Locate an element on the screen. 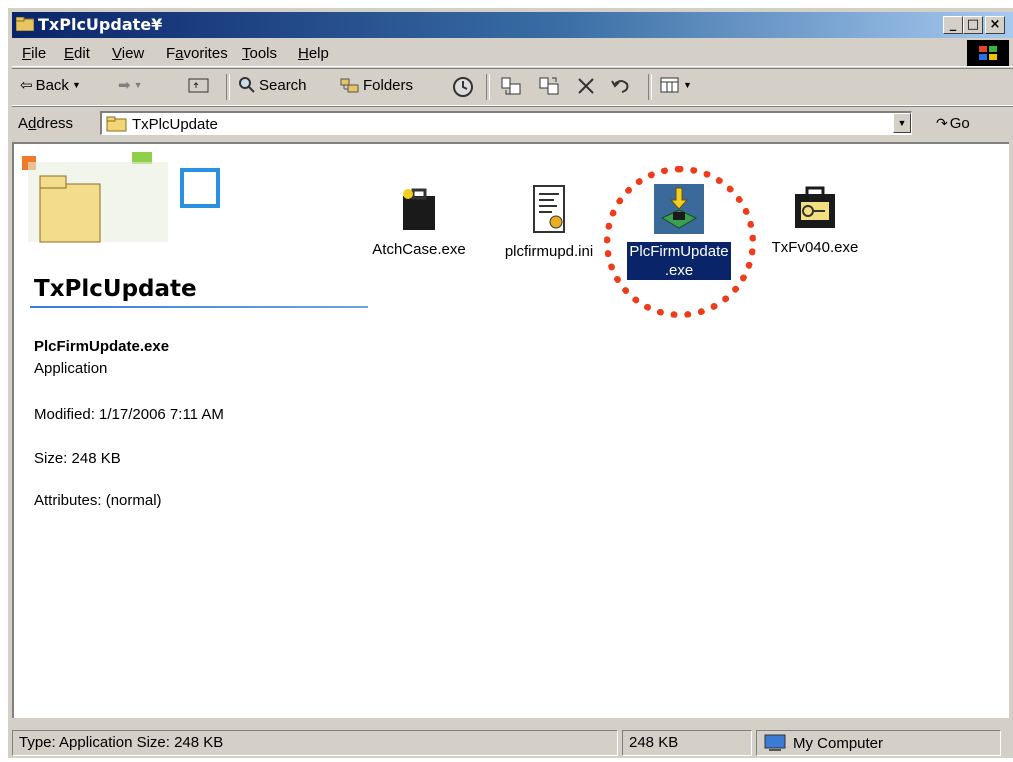 The height and width of the screenshot is (762, 1013). file-item-plcfirmupd-ini: plcfirmupd.ini is located at coordinates (549, 222).